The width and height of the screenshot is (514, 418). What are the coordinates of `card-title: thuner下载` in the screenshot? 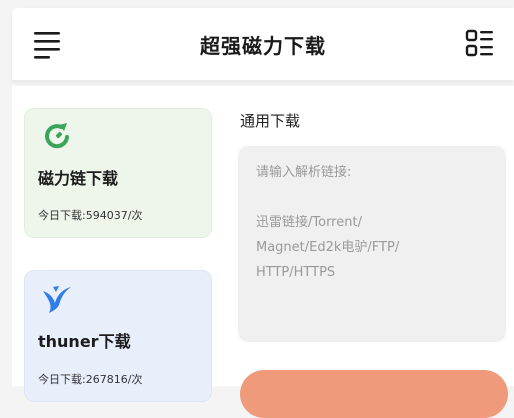 It's located at (84, 341).